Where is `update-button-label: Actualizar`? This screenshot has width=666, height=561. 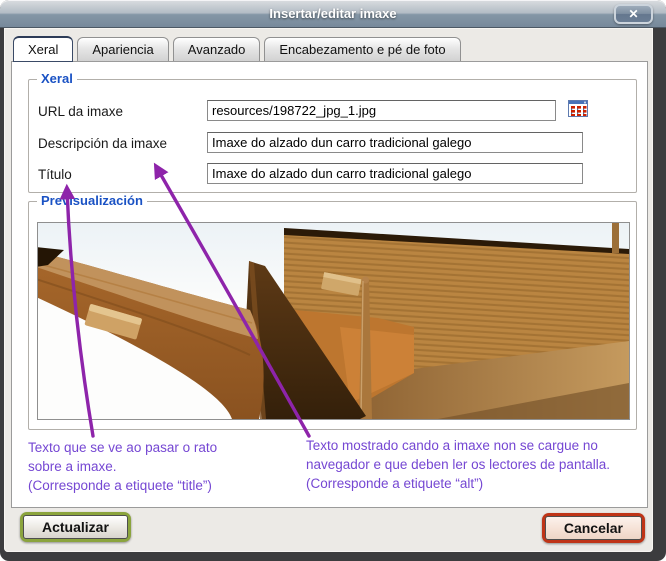 update-button-label: Actualizar is located at coordinates (75, 527).